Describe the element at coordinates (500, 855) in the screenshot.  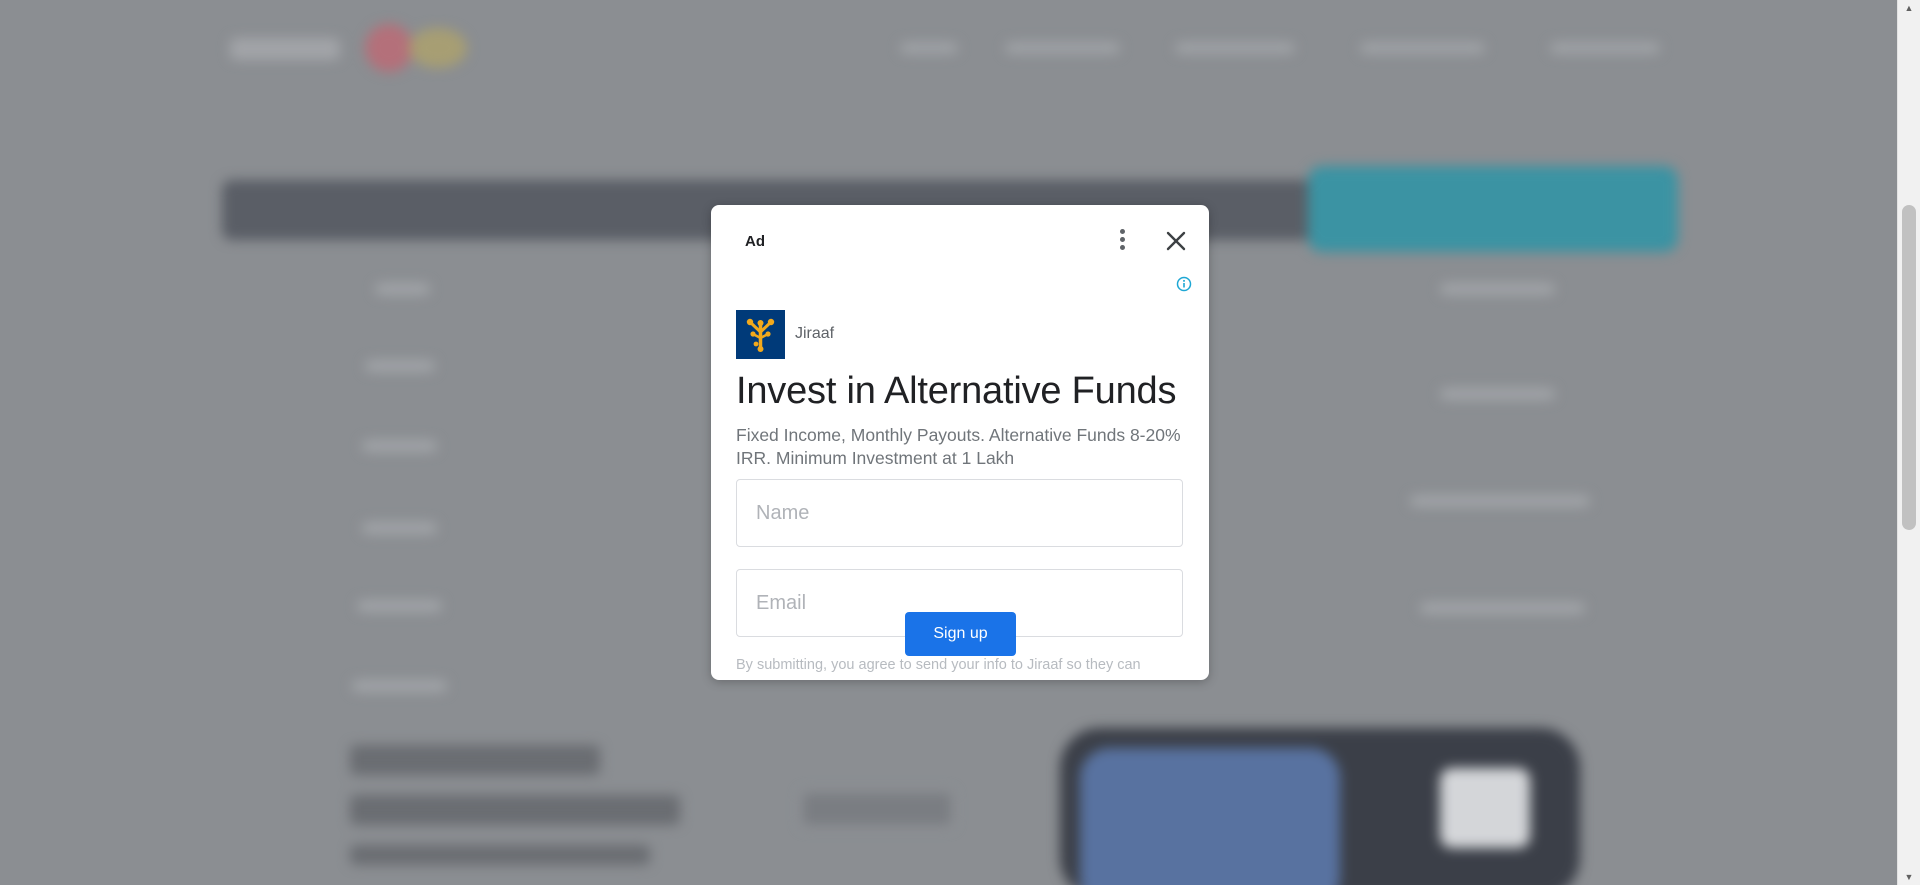
I see `hero-subtext` at that location.